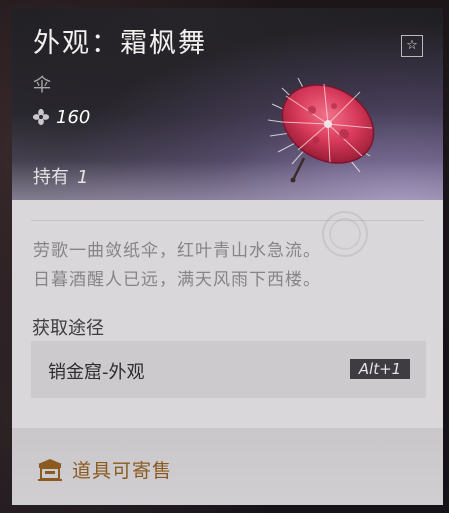 The height and width of the screenshot is (513, 449). I want to click on description-line-1: 劳歌一曲敛纸伞，红叶青山水急流。, so click(177, 251).